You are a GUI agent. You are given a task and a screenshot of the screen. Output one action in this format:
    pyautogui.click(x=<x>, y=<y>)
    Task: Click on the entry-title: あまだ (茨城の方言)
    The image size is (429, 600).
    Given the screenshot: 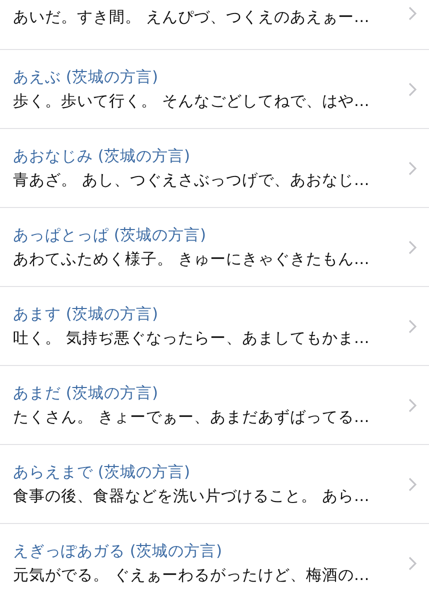 What is the action you would take?
    pyautogui.click(x=86, y=393)
    